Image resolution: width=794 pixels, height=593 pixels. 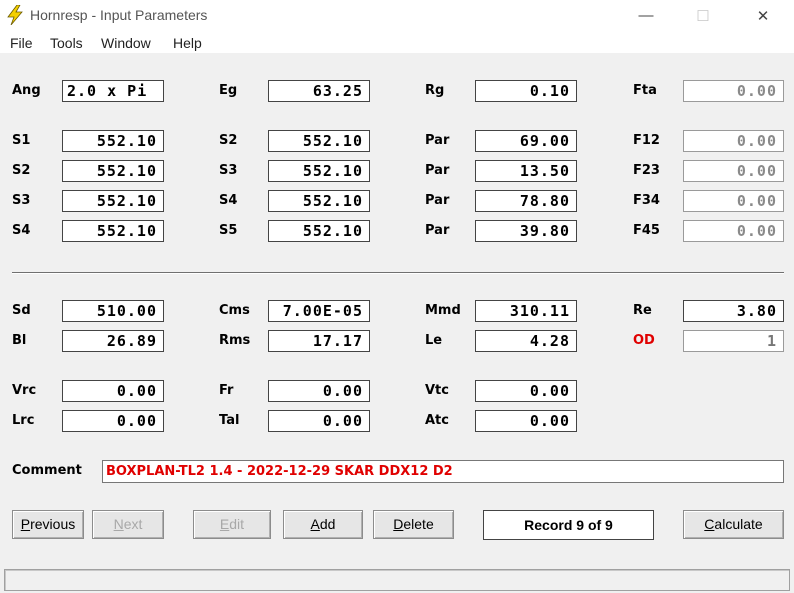 What do you see at coordinates (187, 43) in the screenshot?
I see `menu-help: Help` at bounding box center [187, 43].